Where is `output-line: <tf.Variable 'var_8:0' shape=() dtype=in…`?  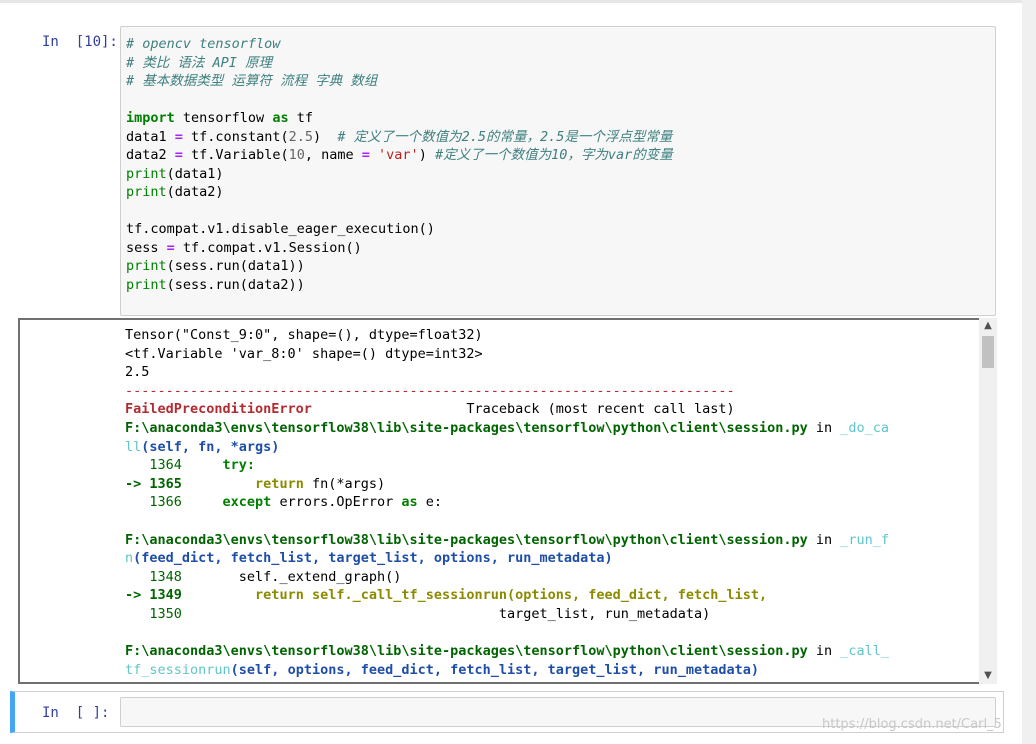 output-line: <tf.Variable 'var_8:0' shape=() dtype=in… is located at coordinates (304, 353).